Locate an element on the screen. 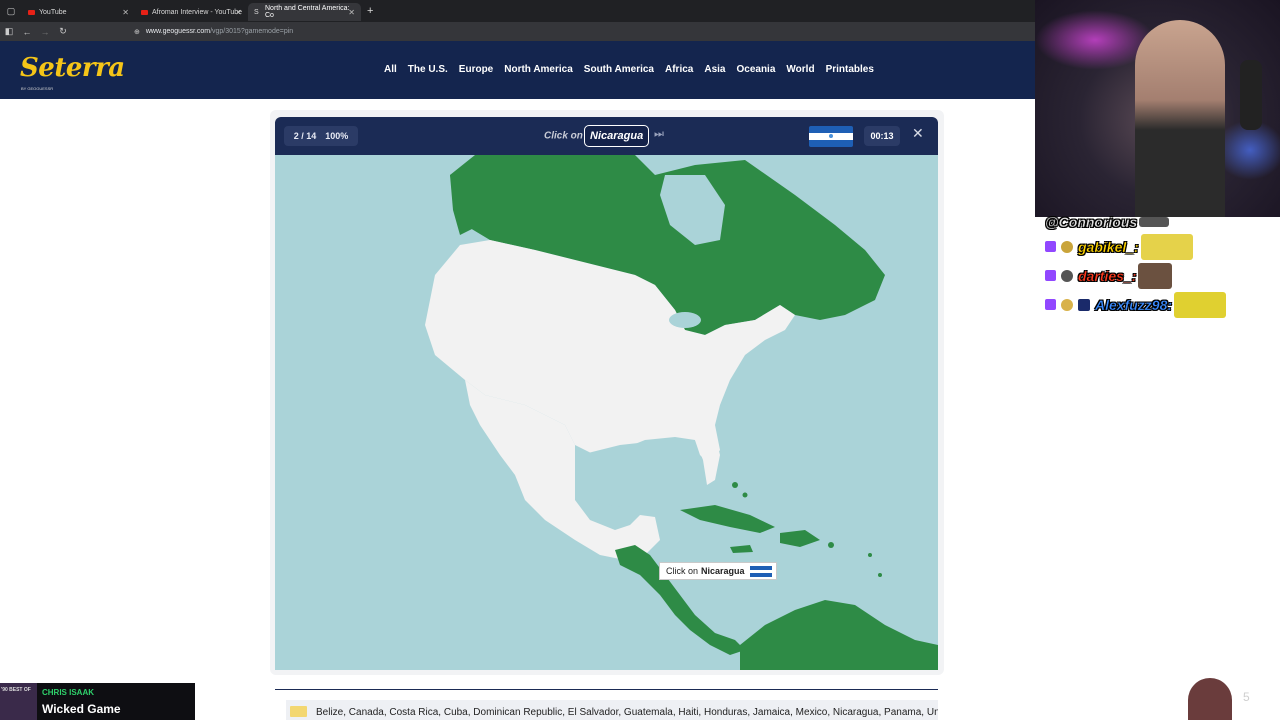 The width and height of the screenshot is (1280, 720). florida-region is located at coordinates (707, 460).